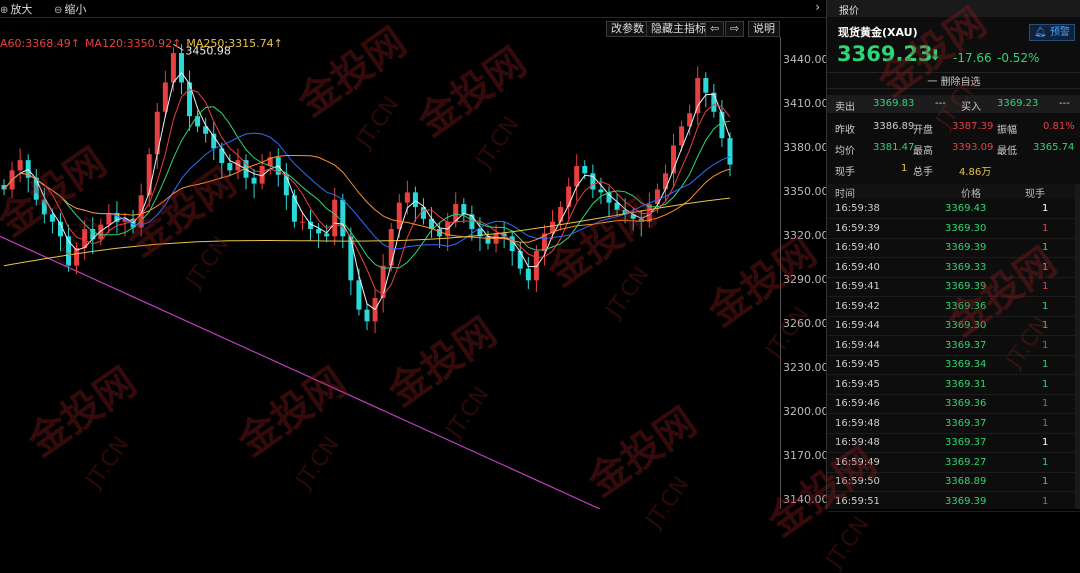 The height and width of the screenshot is (573, 1080). I want to click on help-button: 说明, so click(764, 29).